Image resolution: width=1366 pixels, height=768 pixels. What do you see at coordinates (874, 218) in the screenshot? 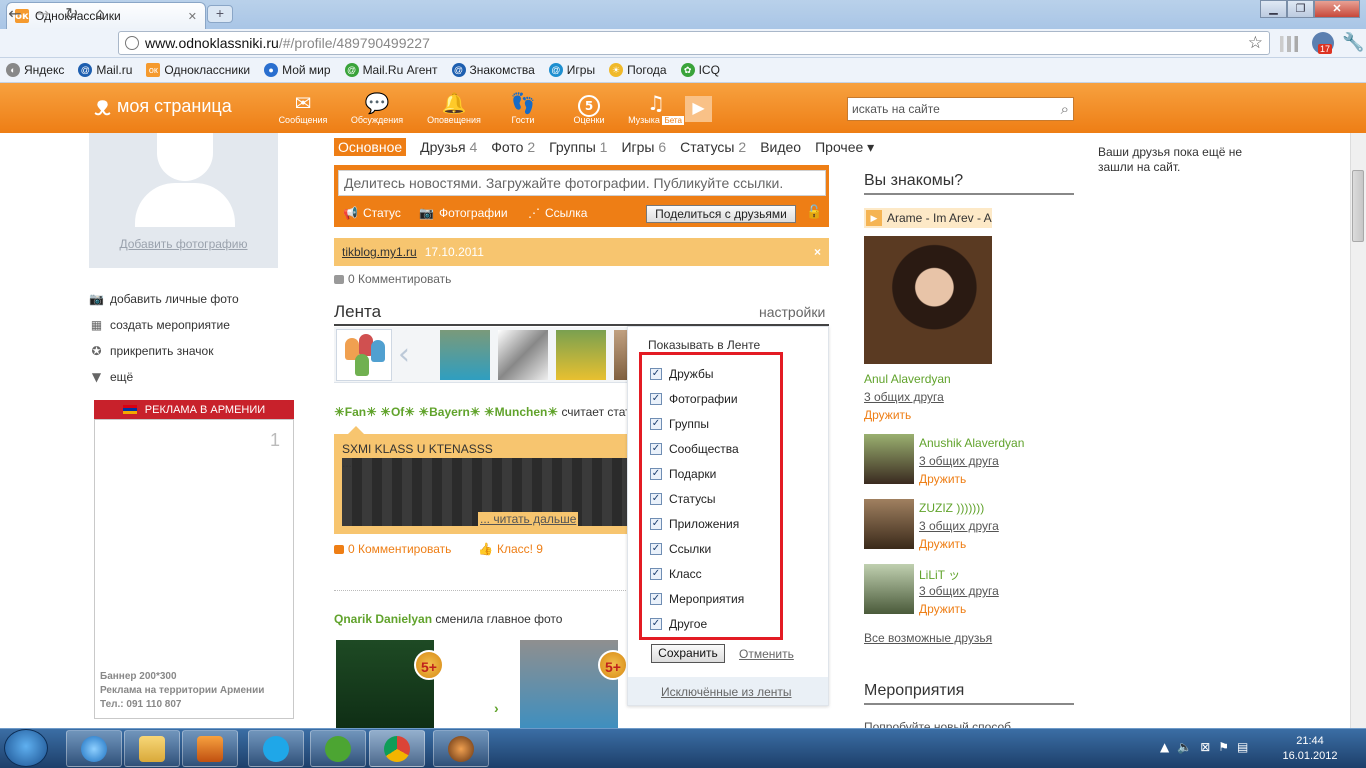
I see `play-icon: ▶` at bounding box center [874, 218].